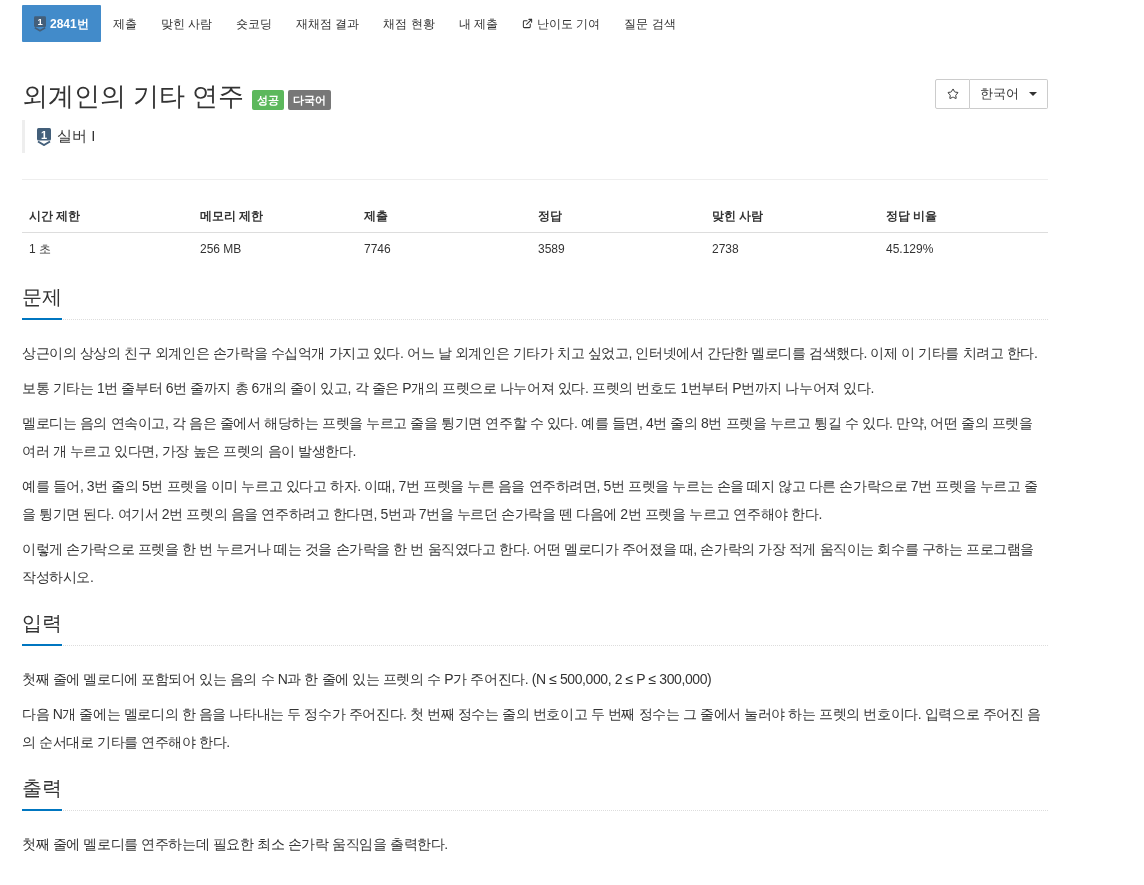  Describe the element at coordinates (42, 792) in the screenshot. I see `section-title: 출력` at that location.